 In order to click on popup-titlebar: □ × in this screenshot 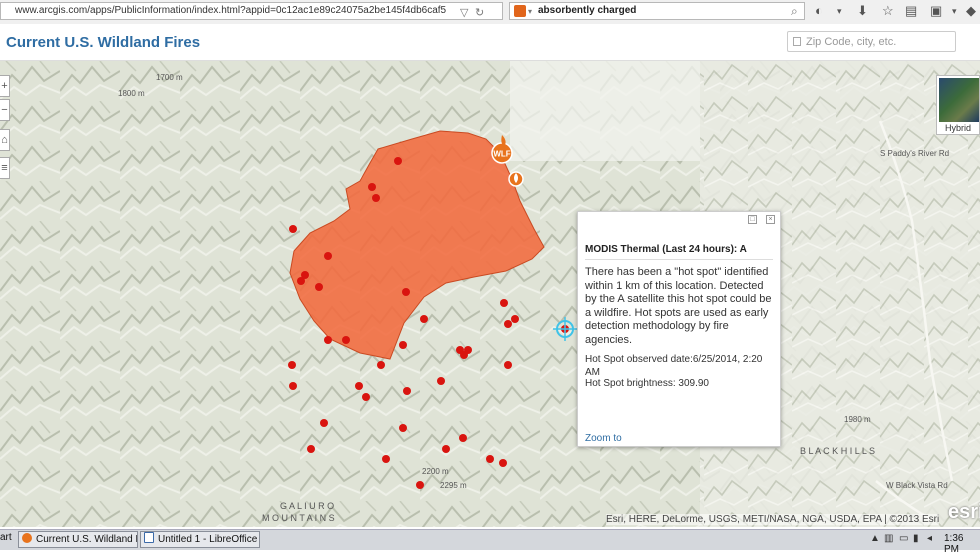, I will do `click(679, 222)`.